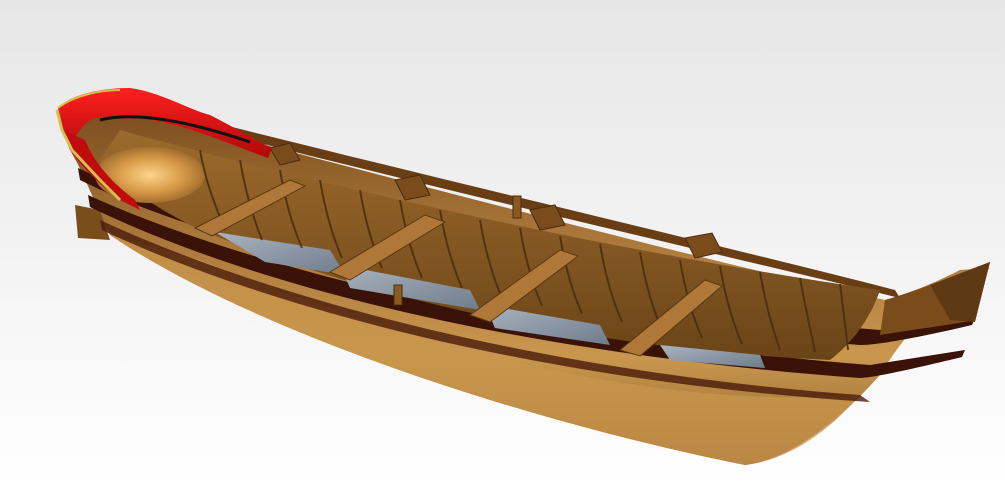 The width and height of the screenshot is (1005, 488). I want to click on stern-interior-glow, so click(150, 175).